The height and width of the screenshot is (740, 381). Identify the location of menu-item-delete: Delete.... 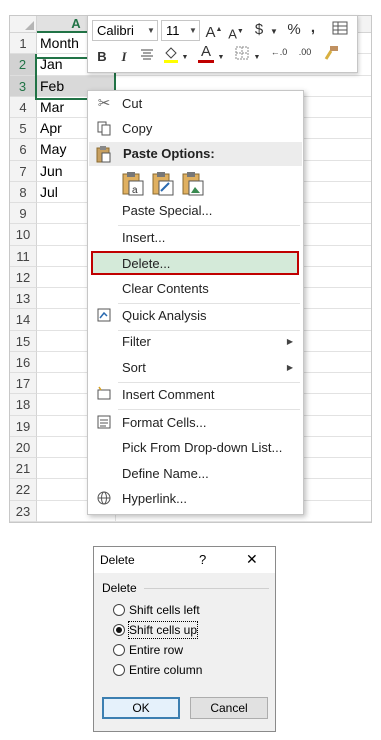
(195, 264).